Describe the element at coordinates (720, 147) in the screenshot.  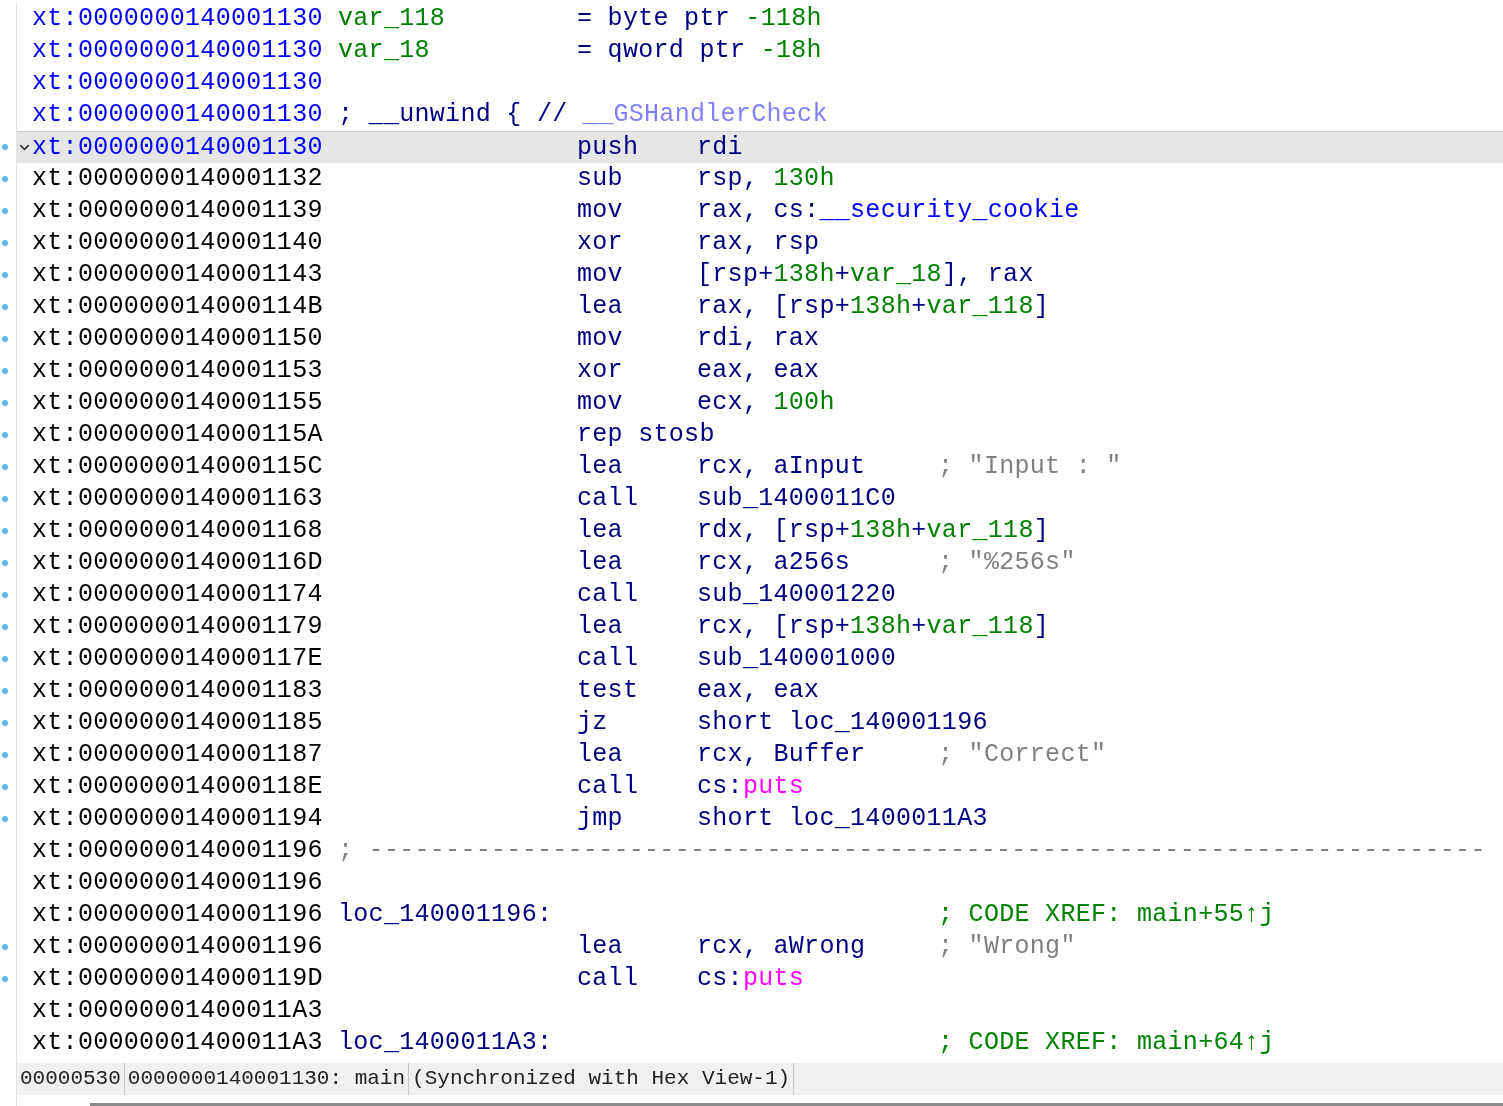
I see `operands: rdi` at that location.